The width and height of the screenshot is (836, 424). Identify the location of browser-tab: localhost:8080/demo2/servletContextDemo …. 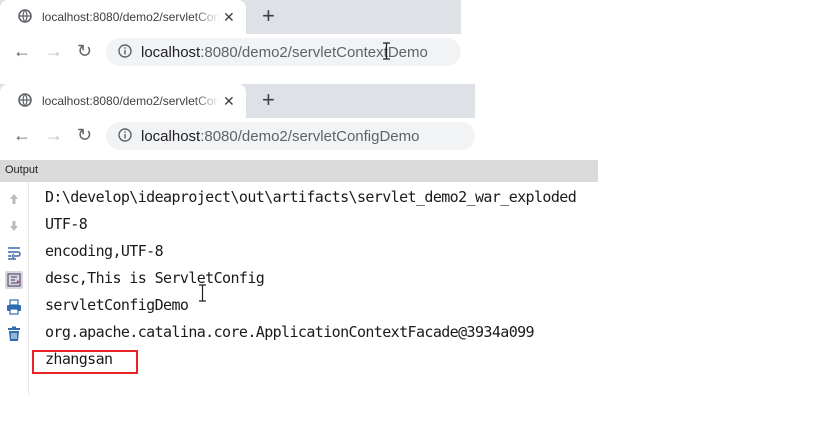
(123, 17).